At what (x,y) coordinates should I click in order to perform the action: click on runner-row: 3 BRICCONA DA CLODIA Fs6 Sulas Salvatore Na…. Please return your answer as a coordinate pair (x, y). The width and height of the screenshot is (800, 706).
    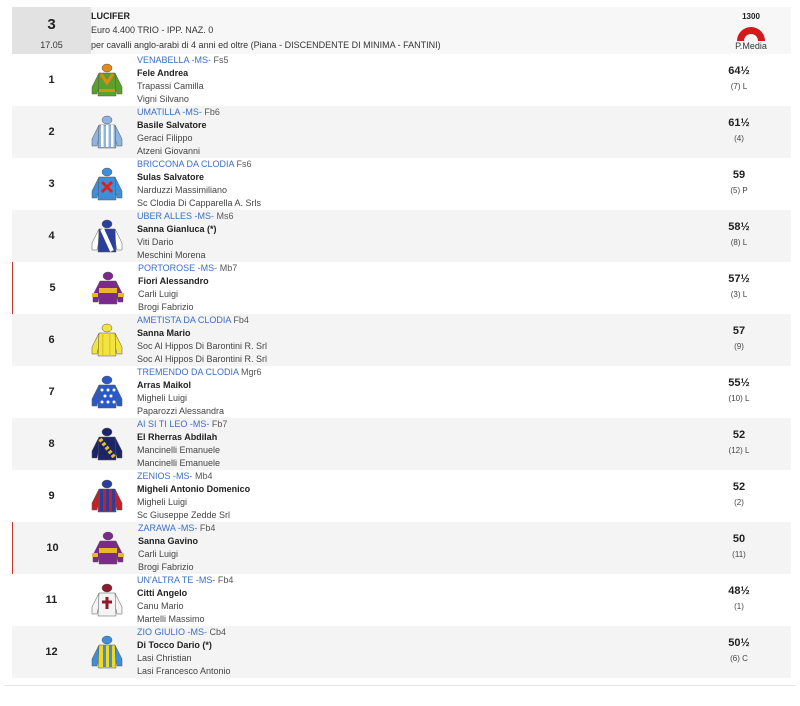
    Looking at the image, I should click on (401, 184).